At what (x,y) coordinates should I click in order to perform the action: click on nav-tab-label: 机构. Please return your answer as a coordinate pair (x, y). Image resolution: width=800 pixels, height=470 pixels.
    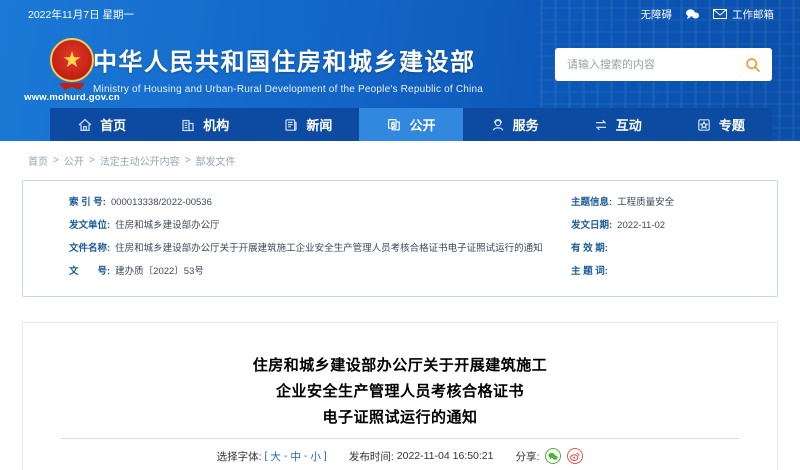
    Looking at the image, I should click on (216, 125).